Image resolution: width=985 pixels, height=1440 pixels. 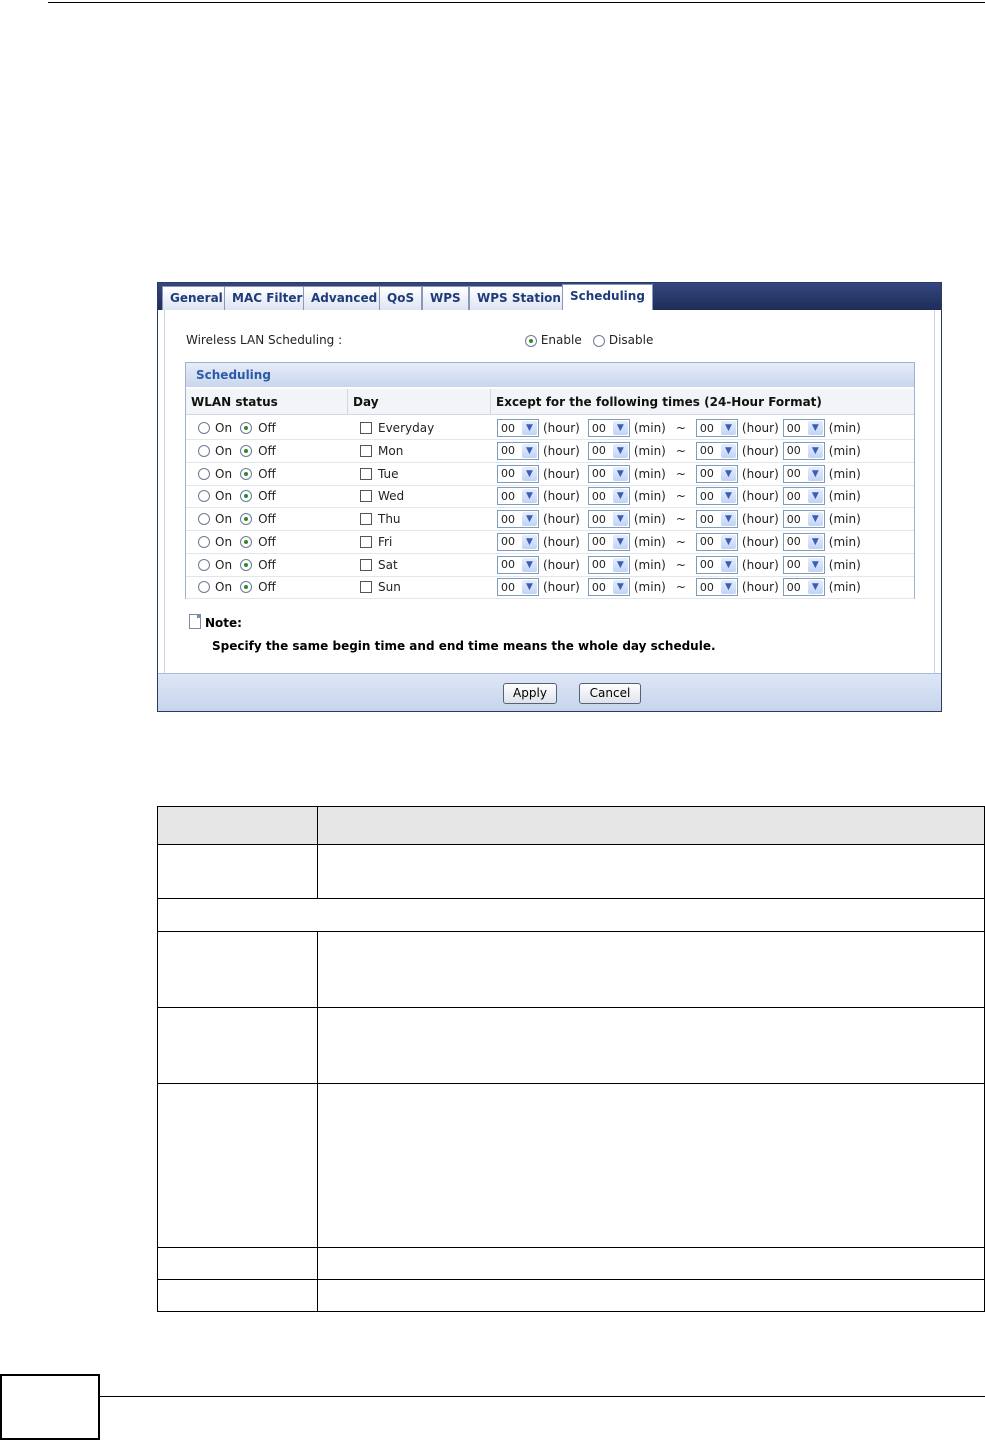 I want to click on tab-advanced: Advanced, so click(x=344, y=298).